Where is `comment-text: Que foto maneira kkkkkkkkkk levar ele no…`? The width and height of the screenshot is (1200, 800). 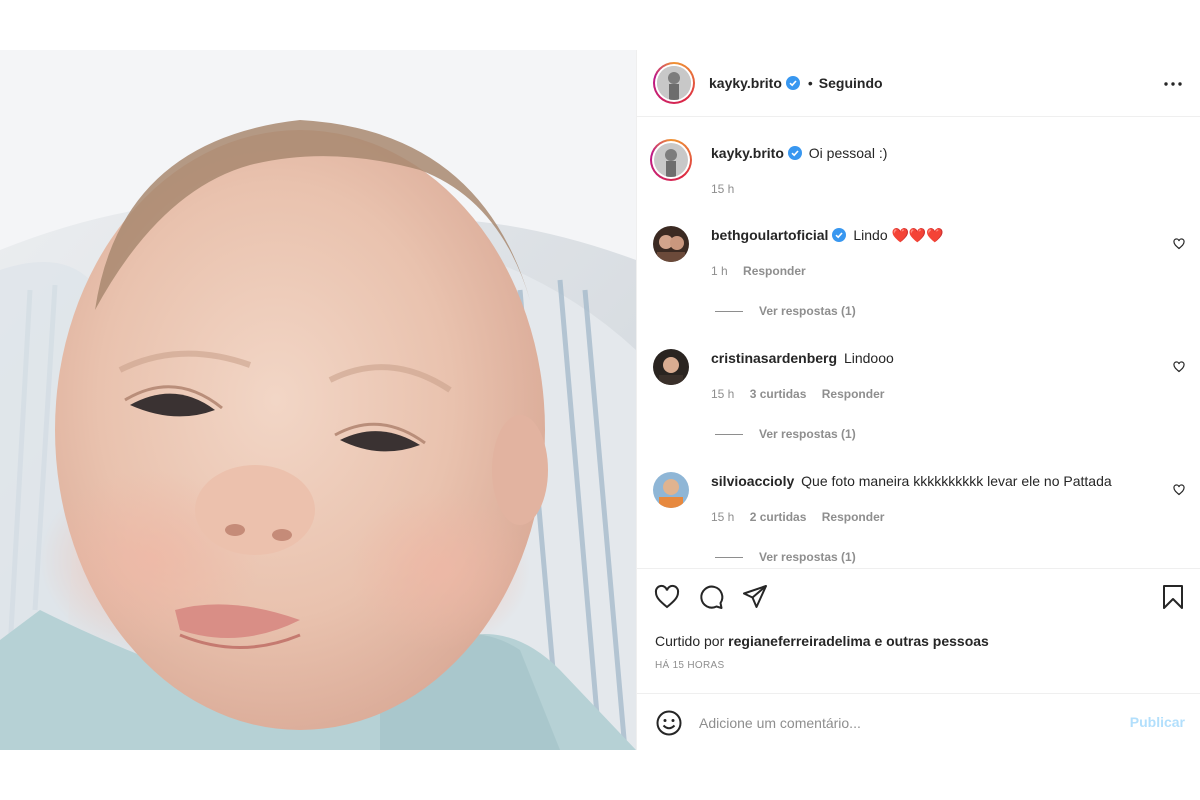 comment-text: Que foto maneira kkkkkkkkkk levar ele no… is located at coordinates (956, 481).